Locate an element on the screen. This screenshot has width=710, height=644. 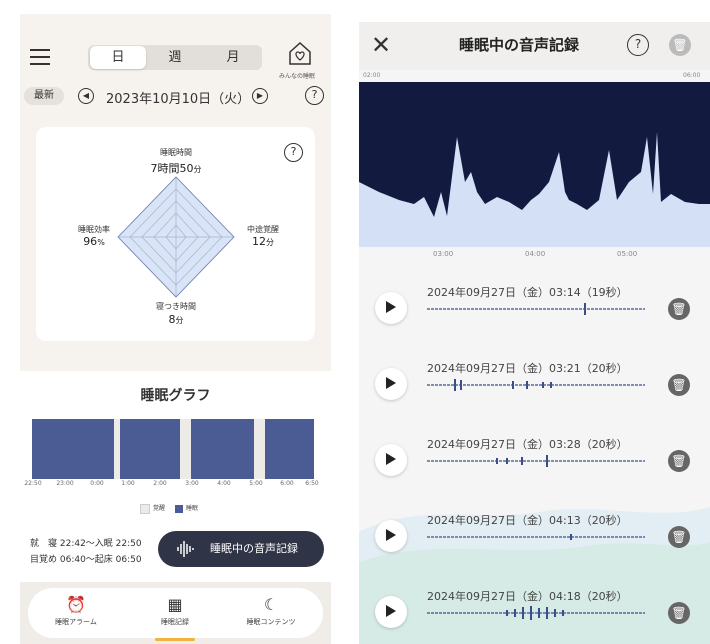
sleep-audio-record-button: 睡眠中の音声記録 is located at coordinates (241, 549).